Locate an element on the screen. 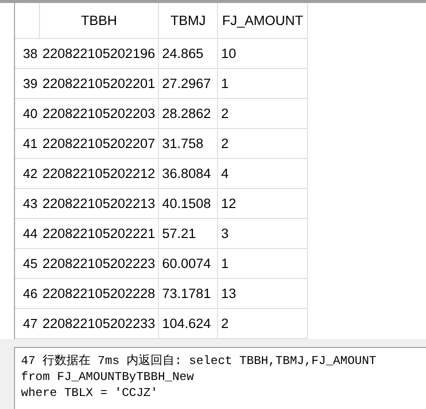  table-cell: 220822105202223 is located at coordinates (99, 263).